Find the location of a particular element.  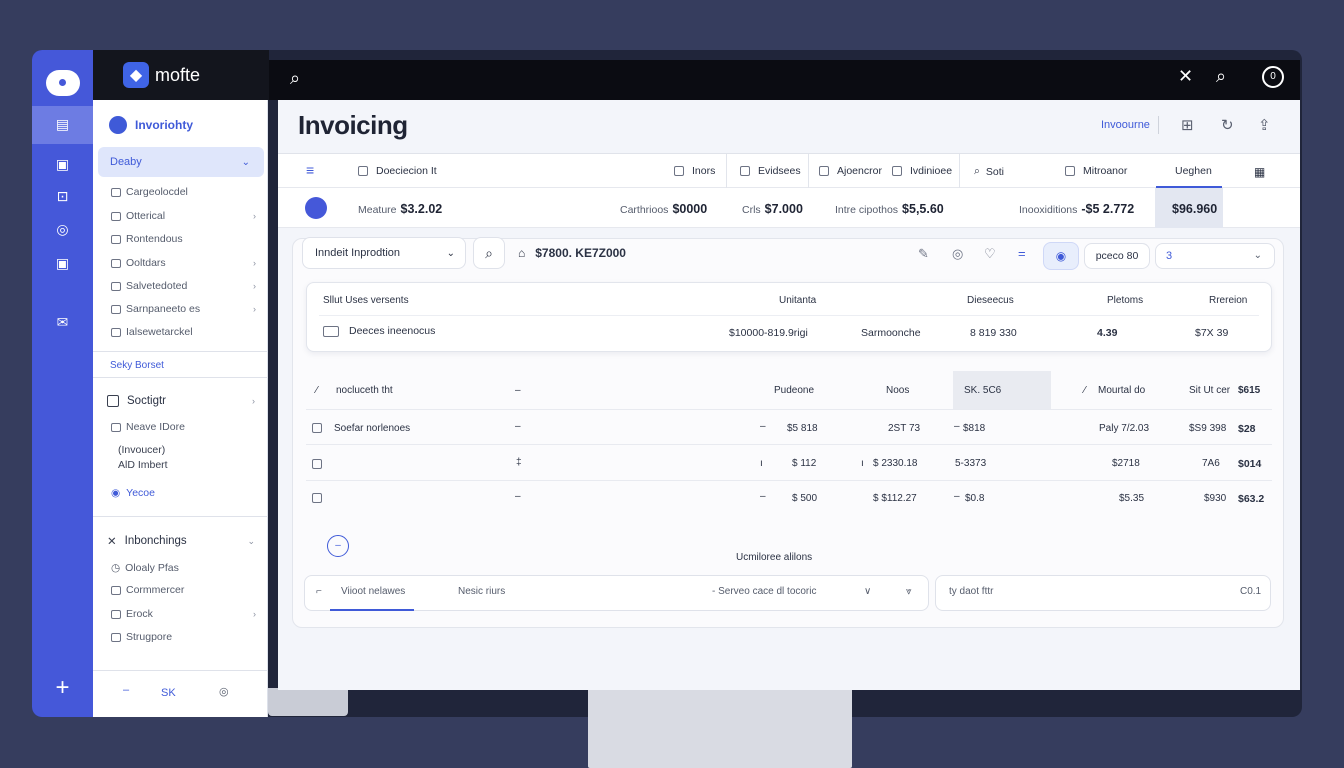

tab: Ajoencror is located at coordinates (850, 171).